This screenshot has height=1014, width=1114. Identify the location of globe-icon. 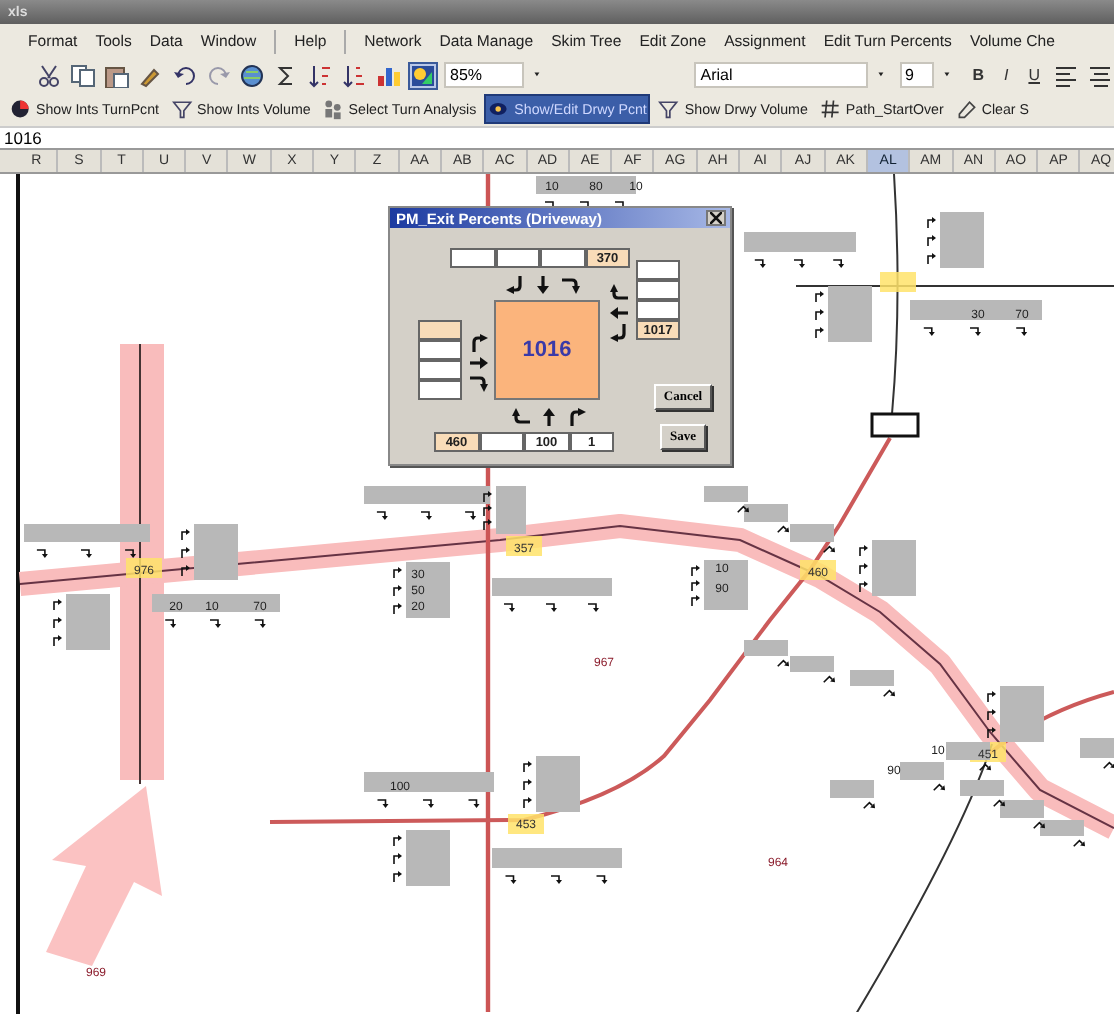
(253, 75).